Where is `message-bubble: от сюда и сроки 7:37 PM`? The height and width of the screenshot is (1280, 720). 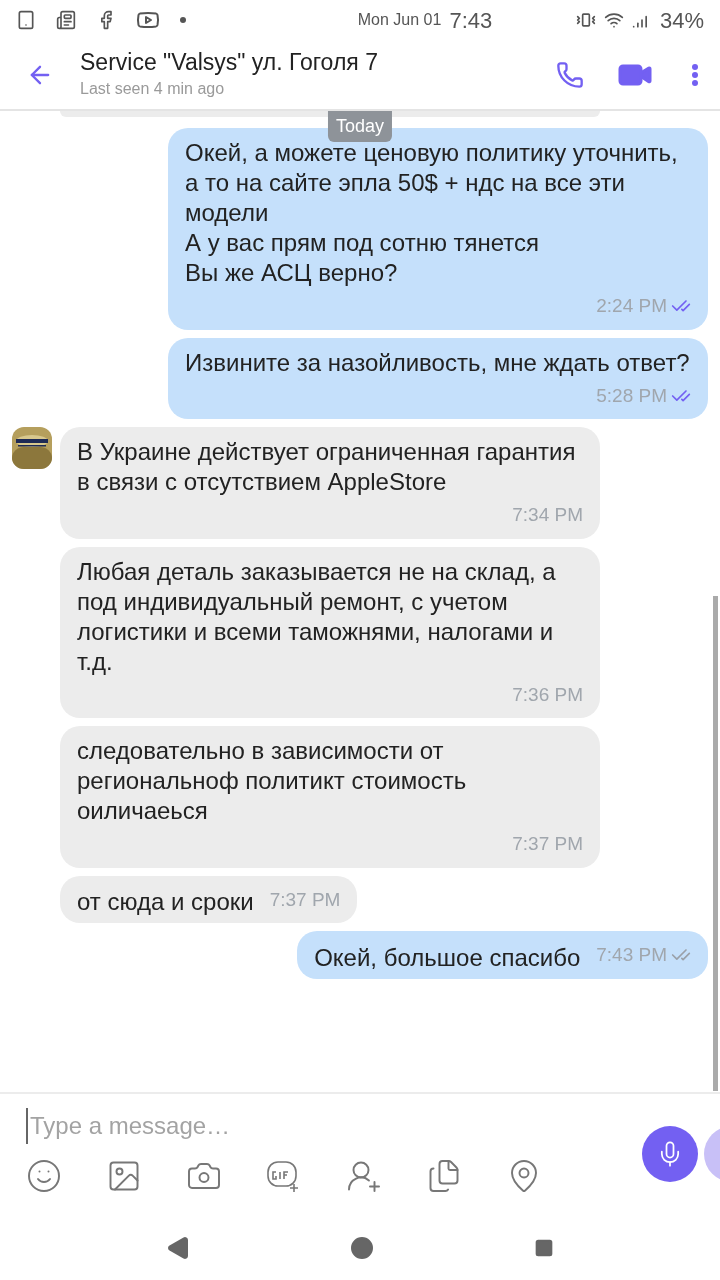 message-bubble: от сюда и сроки 7:37 PM is located at coordinates (209, 899).